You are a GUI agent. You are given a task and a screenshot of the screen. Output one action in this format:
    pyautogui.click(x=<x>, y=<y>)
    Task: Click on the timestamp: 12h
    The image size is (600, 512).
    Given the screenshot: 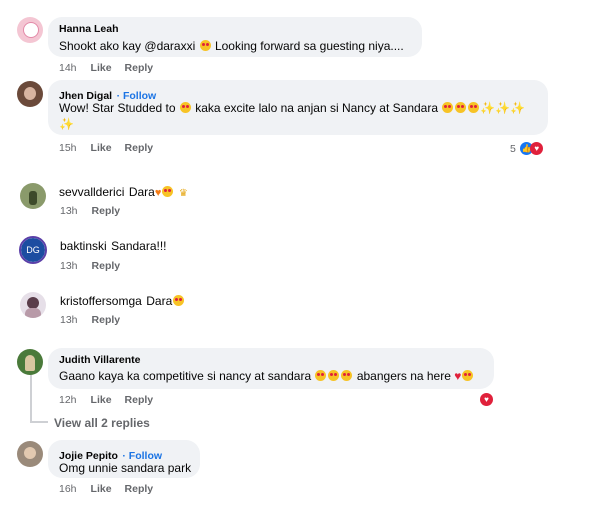 What is the action you would take?
    pyautogui.click(x=68, y=400)
    